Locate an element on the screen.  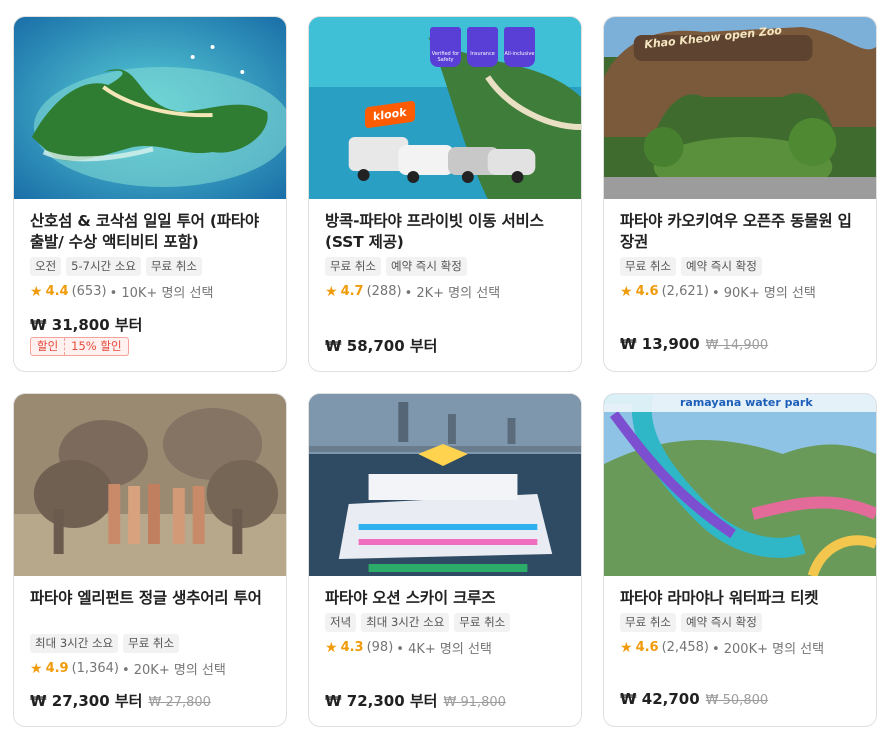
booked-count: • 10K+ 명의 선택 is located at coordinates (161, 293).